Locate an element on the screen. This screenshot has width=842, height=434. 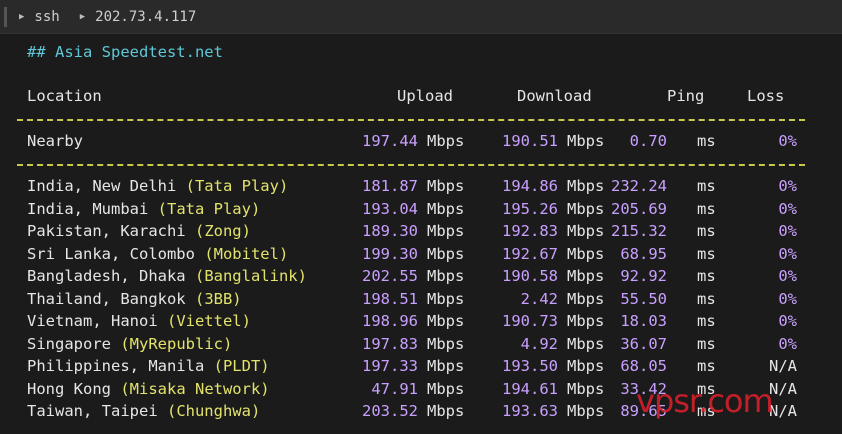
row-place: India, New Delhi is located at coordinates (106, 186).